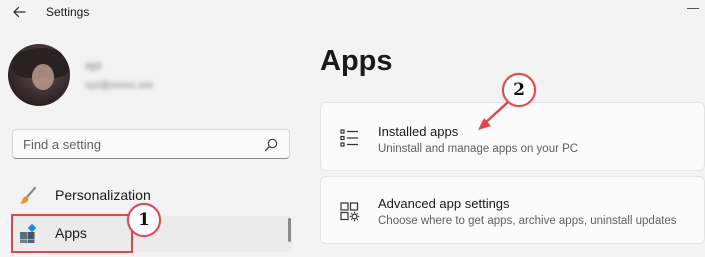 Image resolution: width=705 pixels, height=257 pixels. Describe the element at coordinates (151, 144) in the screenshot. I see `search-input: Find a setting` at that location.